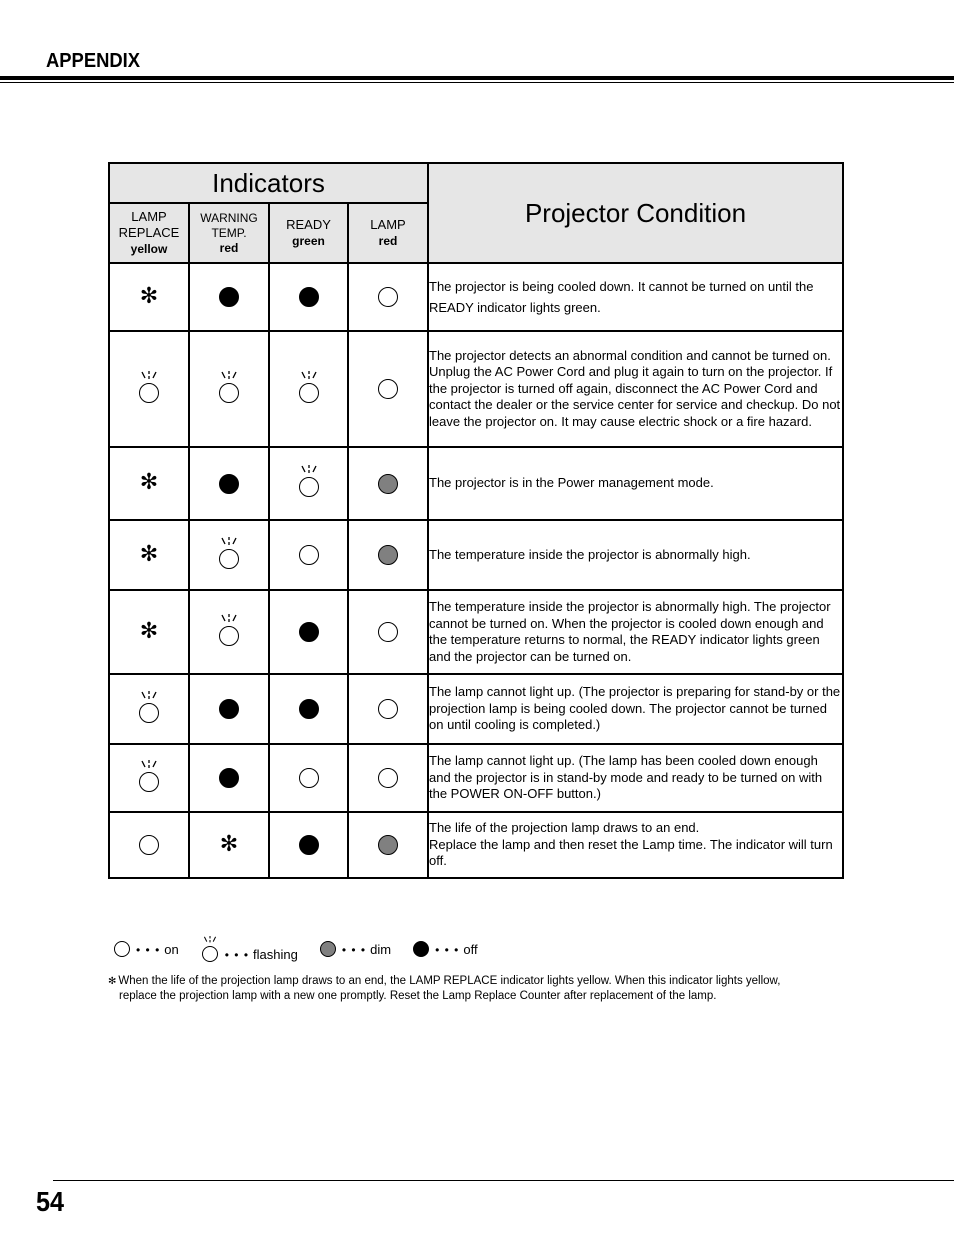 Image resolution: width=954 pixels, height=1235 pixels. What do you see at coordinates (470, 949) in the screenshot?
I see `legend-label: off` at bounding box center [470, 949].